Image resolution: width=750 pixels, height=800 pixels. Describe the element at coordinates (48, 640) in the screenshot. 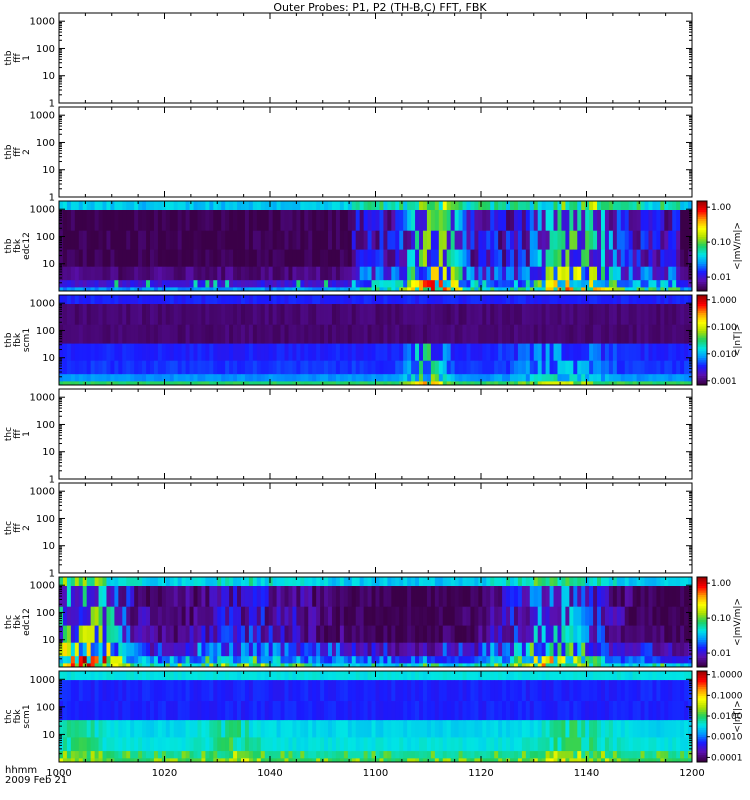

I see `y-tick-label: 10` at that location.